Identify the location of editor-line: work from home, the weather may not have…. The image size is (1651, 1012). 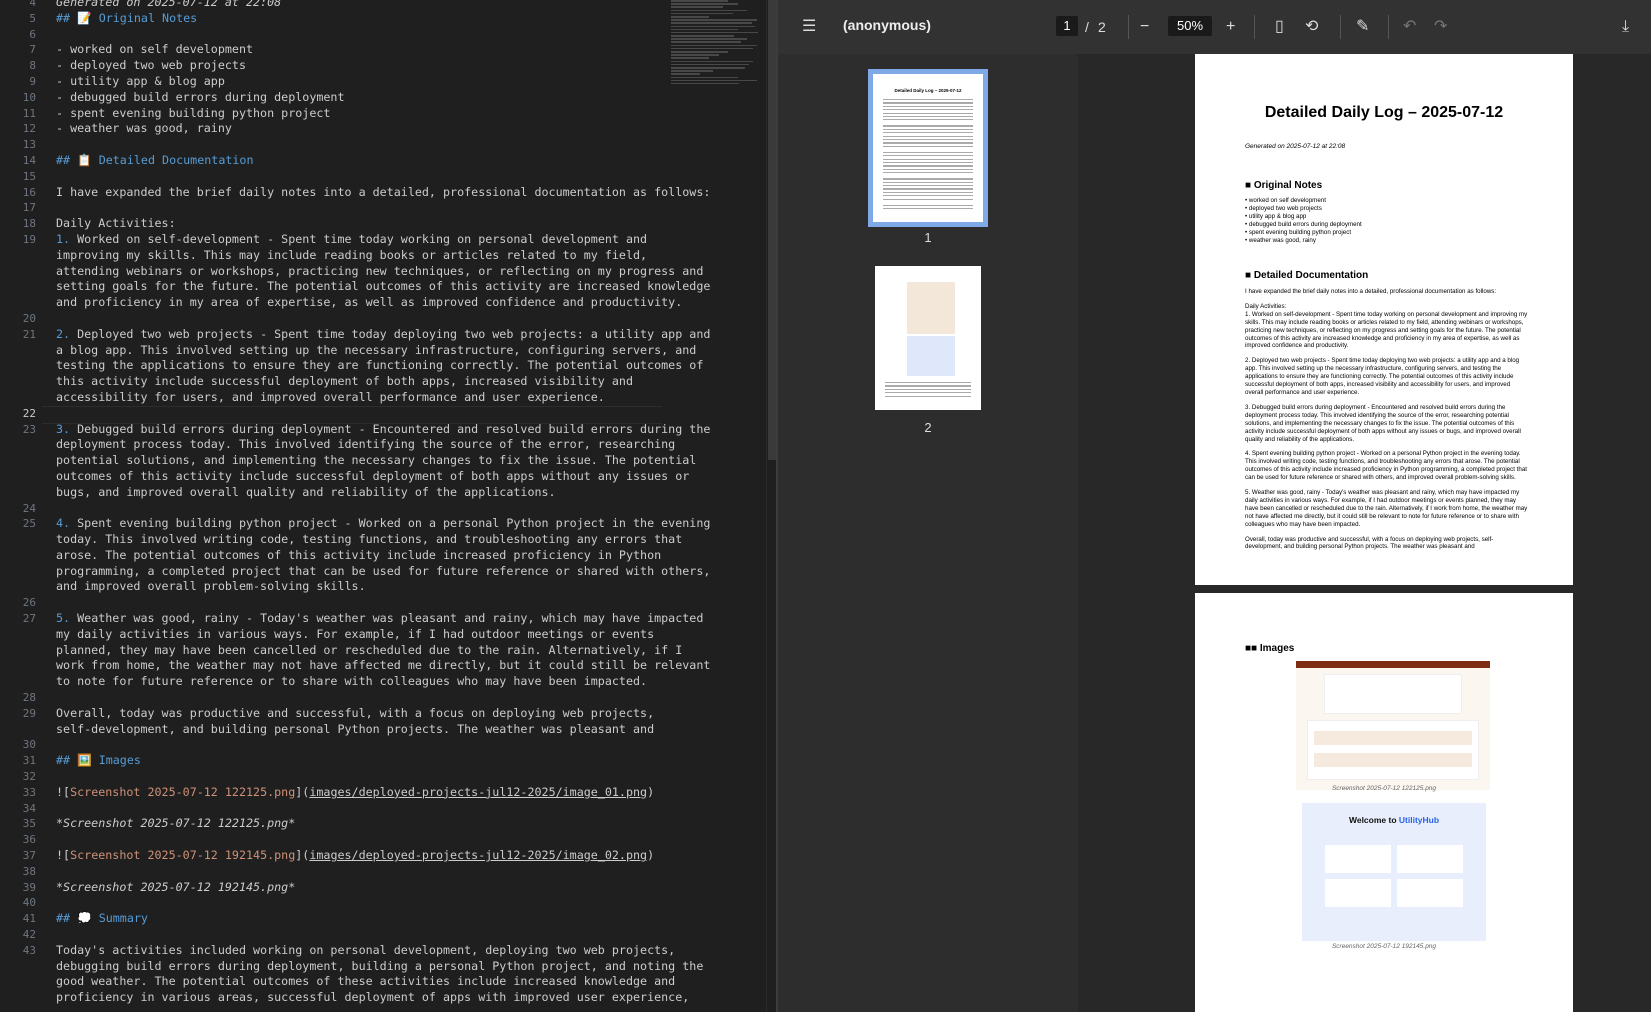
(355, 666).